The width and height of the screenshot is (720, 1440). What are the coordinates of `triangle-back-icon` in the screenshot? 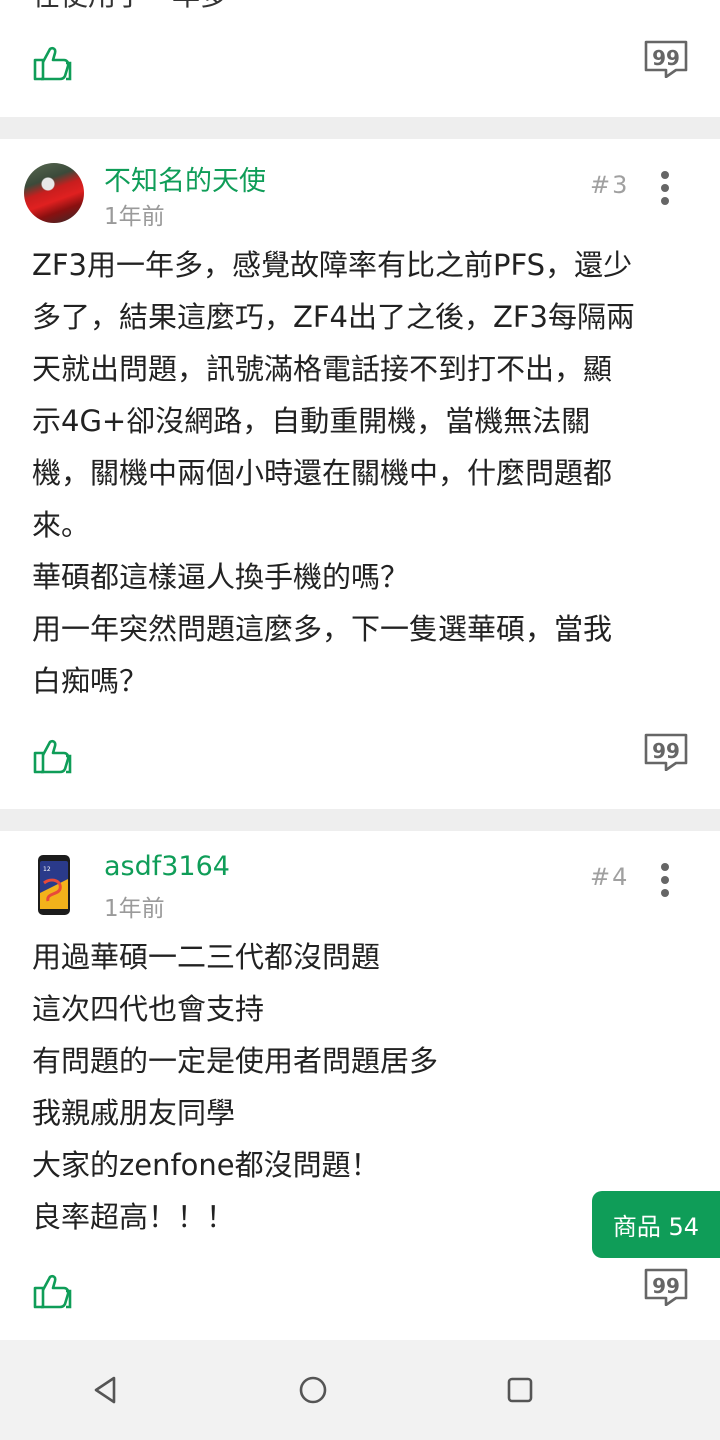 It's located at (106, 1390).